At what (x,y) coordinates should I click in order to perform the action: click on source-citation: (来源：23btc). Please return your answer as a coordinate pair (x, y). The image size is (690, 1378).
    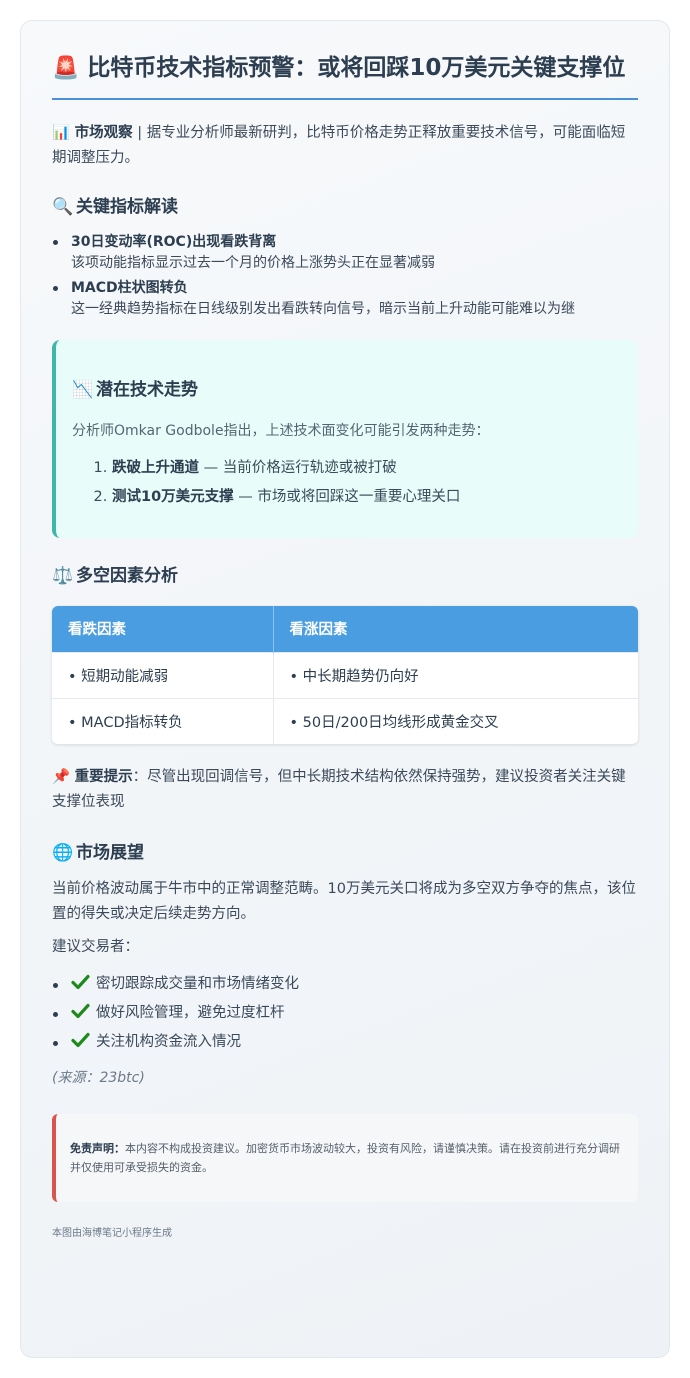
    Looking at the image, I should click on (98, 1078).